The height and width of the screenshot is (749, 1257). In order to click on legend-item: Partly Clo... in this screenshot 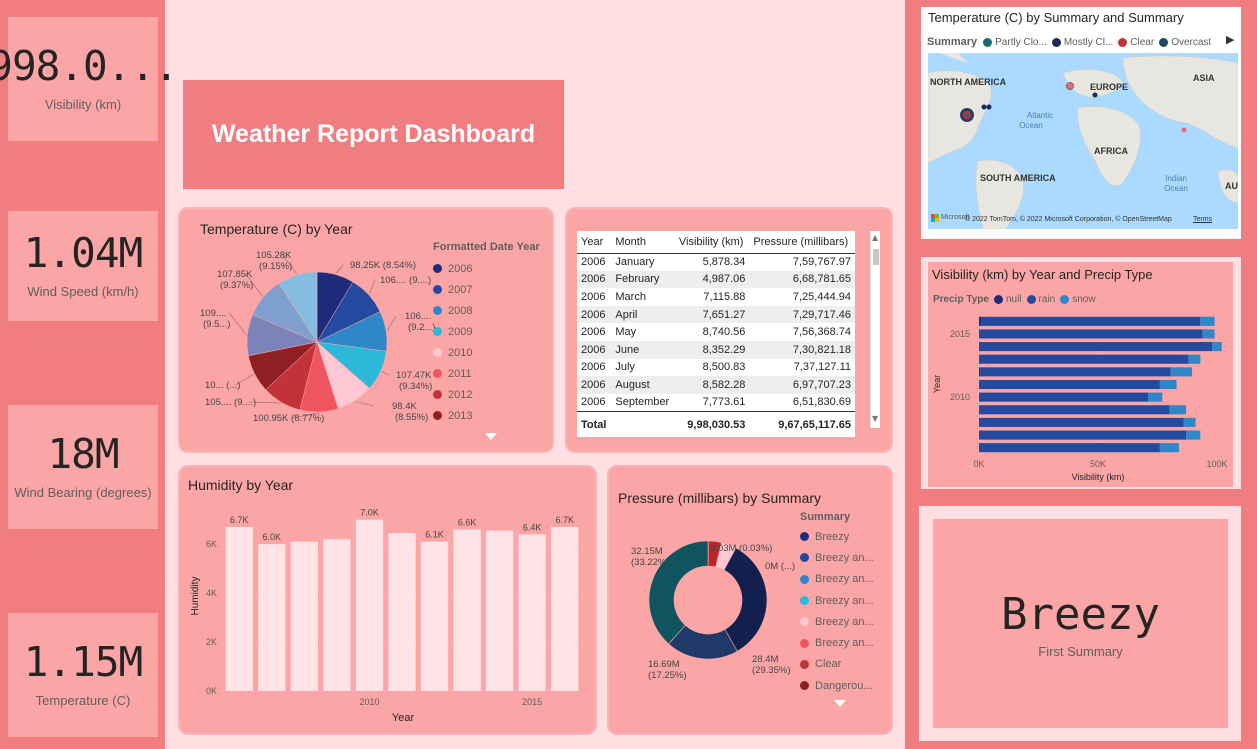, I will do `click(1015, 42)`.